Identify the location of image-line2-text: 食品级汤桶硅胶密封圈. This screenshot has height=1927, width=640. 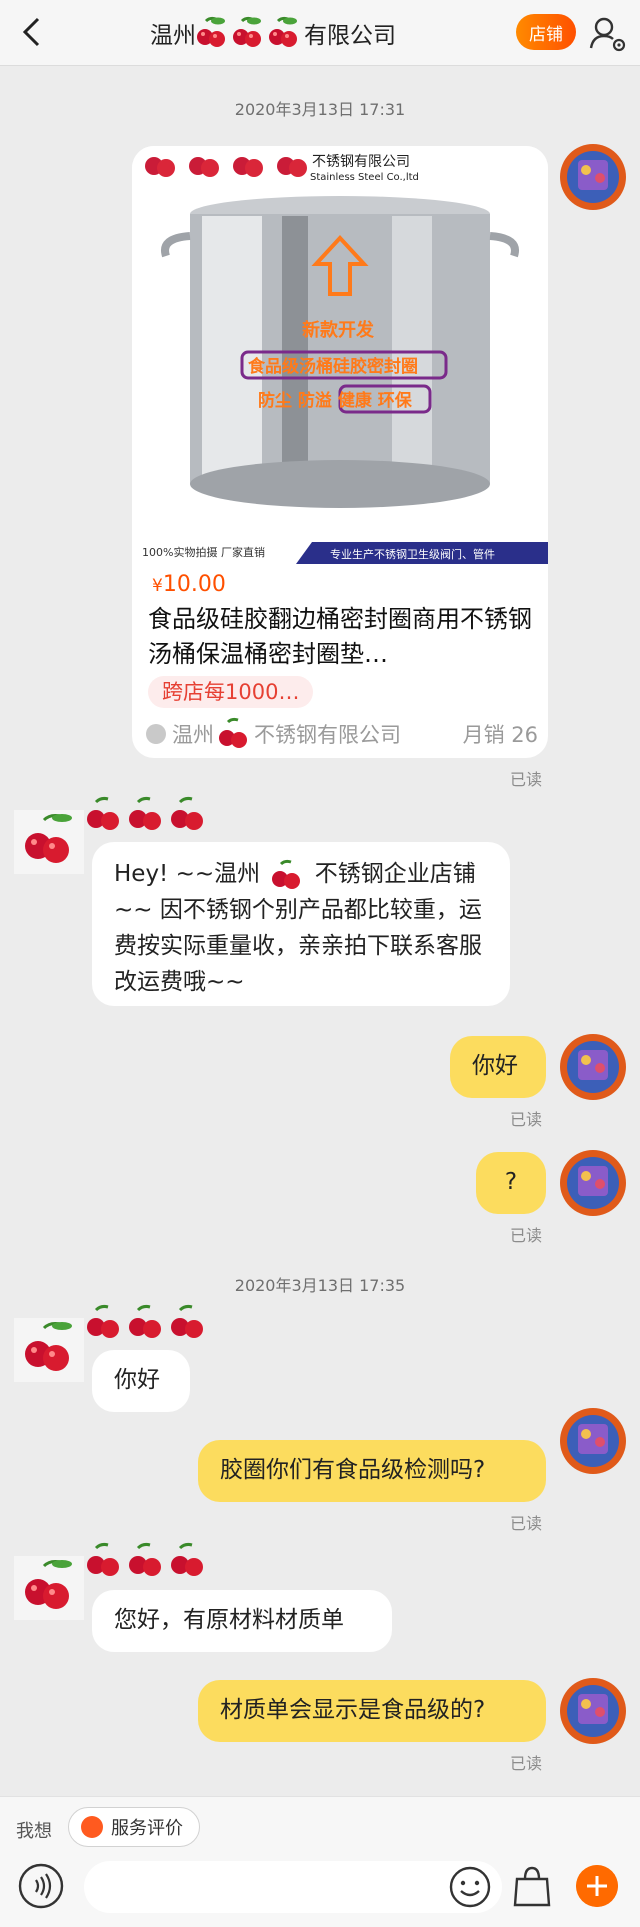
(333, 366).